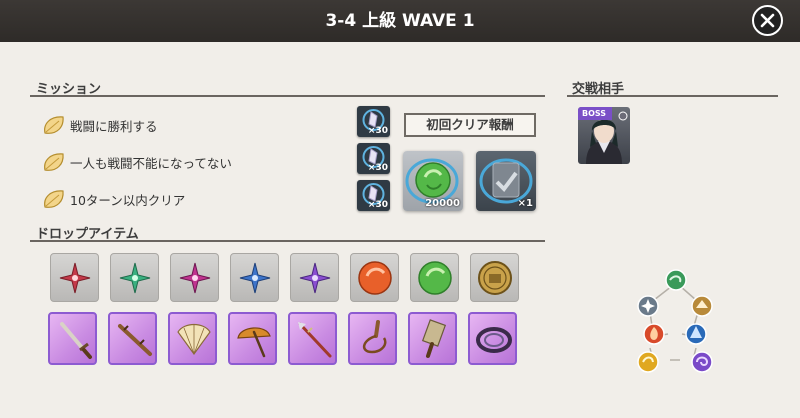 The height and width of the screenshot is (418, 800). What do you see at coordinates (506, 181) in the screenshot?
I see `first-clear-reward: ×1` at bounding box center [506, 181].